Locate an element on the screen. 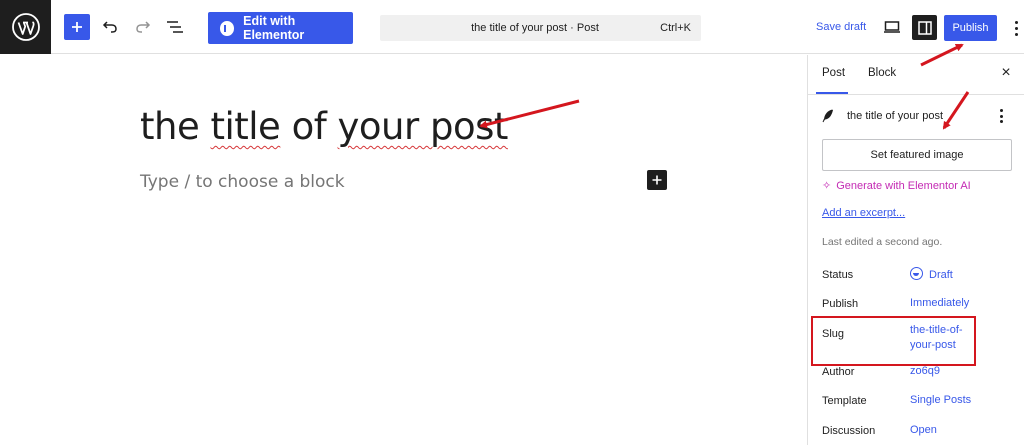 The height and width of the screenshot is (445, 1024). status-label: Status is located at coordinates (838, 275).